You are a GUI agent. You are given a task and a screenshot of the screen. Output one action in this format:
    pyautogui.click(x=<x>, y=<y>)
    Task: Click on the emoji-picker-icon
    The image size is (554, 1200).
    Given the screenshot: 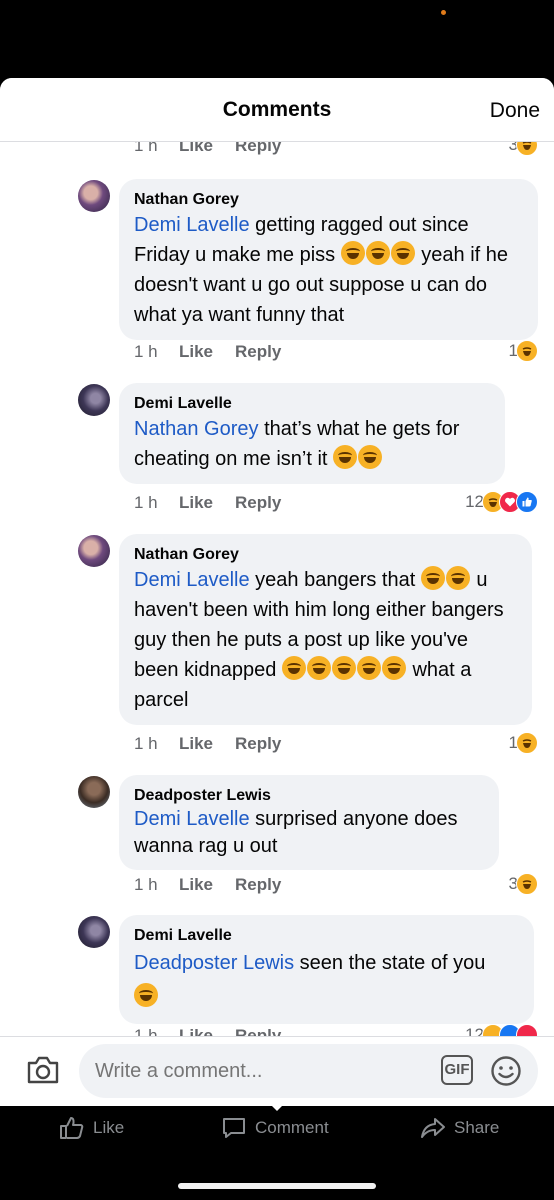 What is the action you would take?
    pyautogui.click(x=506, y=1071)
    